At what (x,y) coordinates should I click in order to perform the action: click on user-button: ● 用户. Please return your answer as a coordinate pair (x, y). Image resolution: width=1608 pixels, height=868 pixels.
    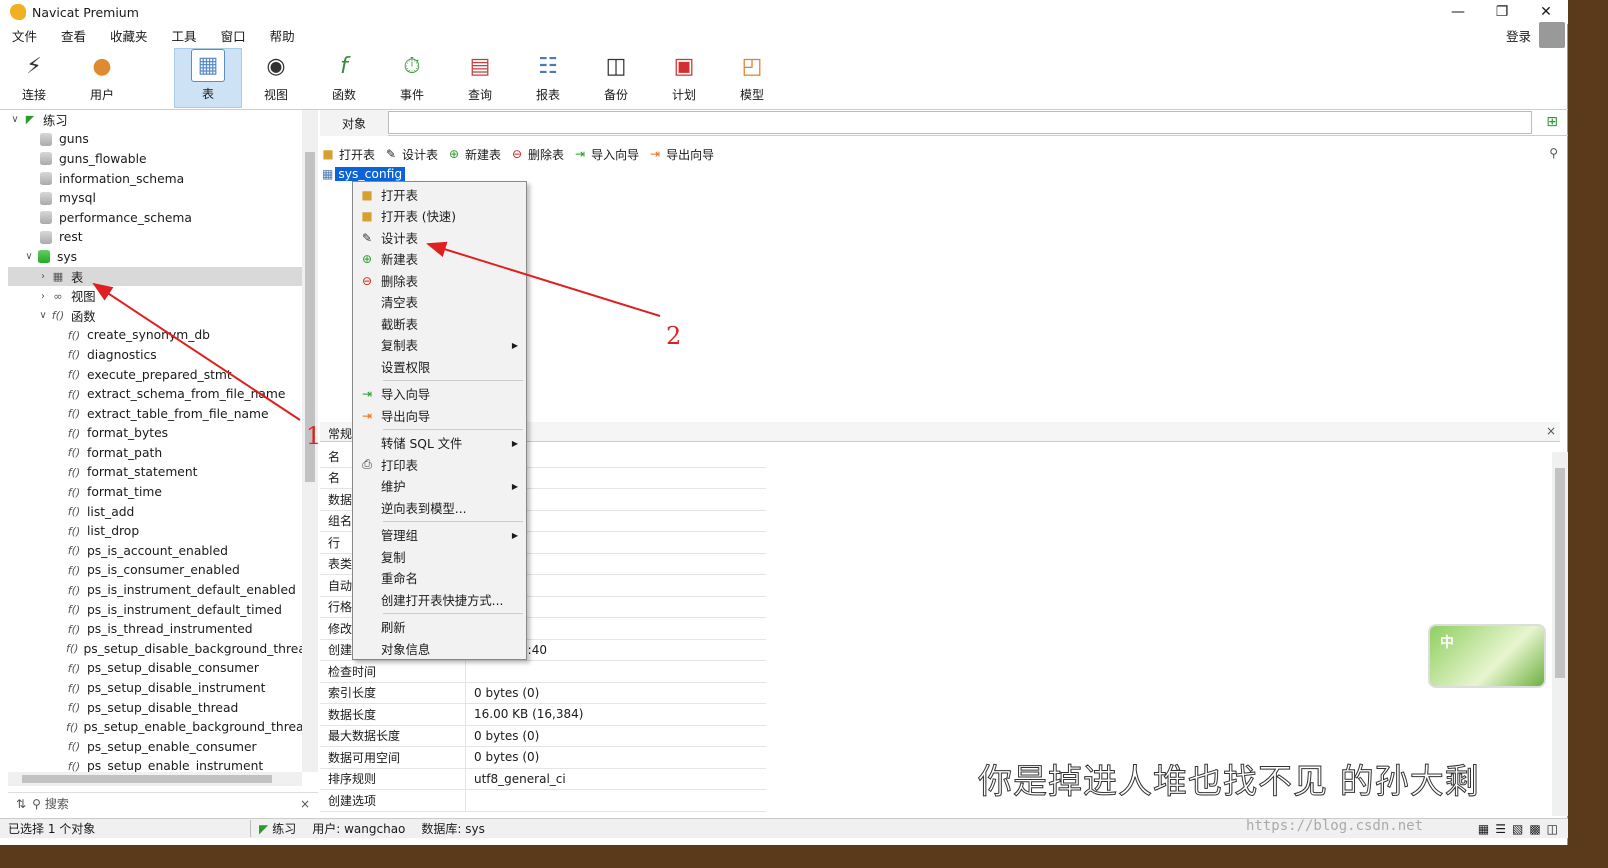
    Looking at the image, I should click on (102, 78).